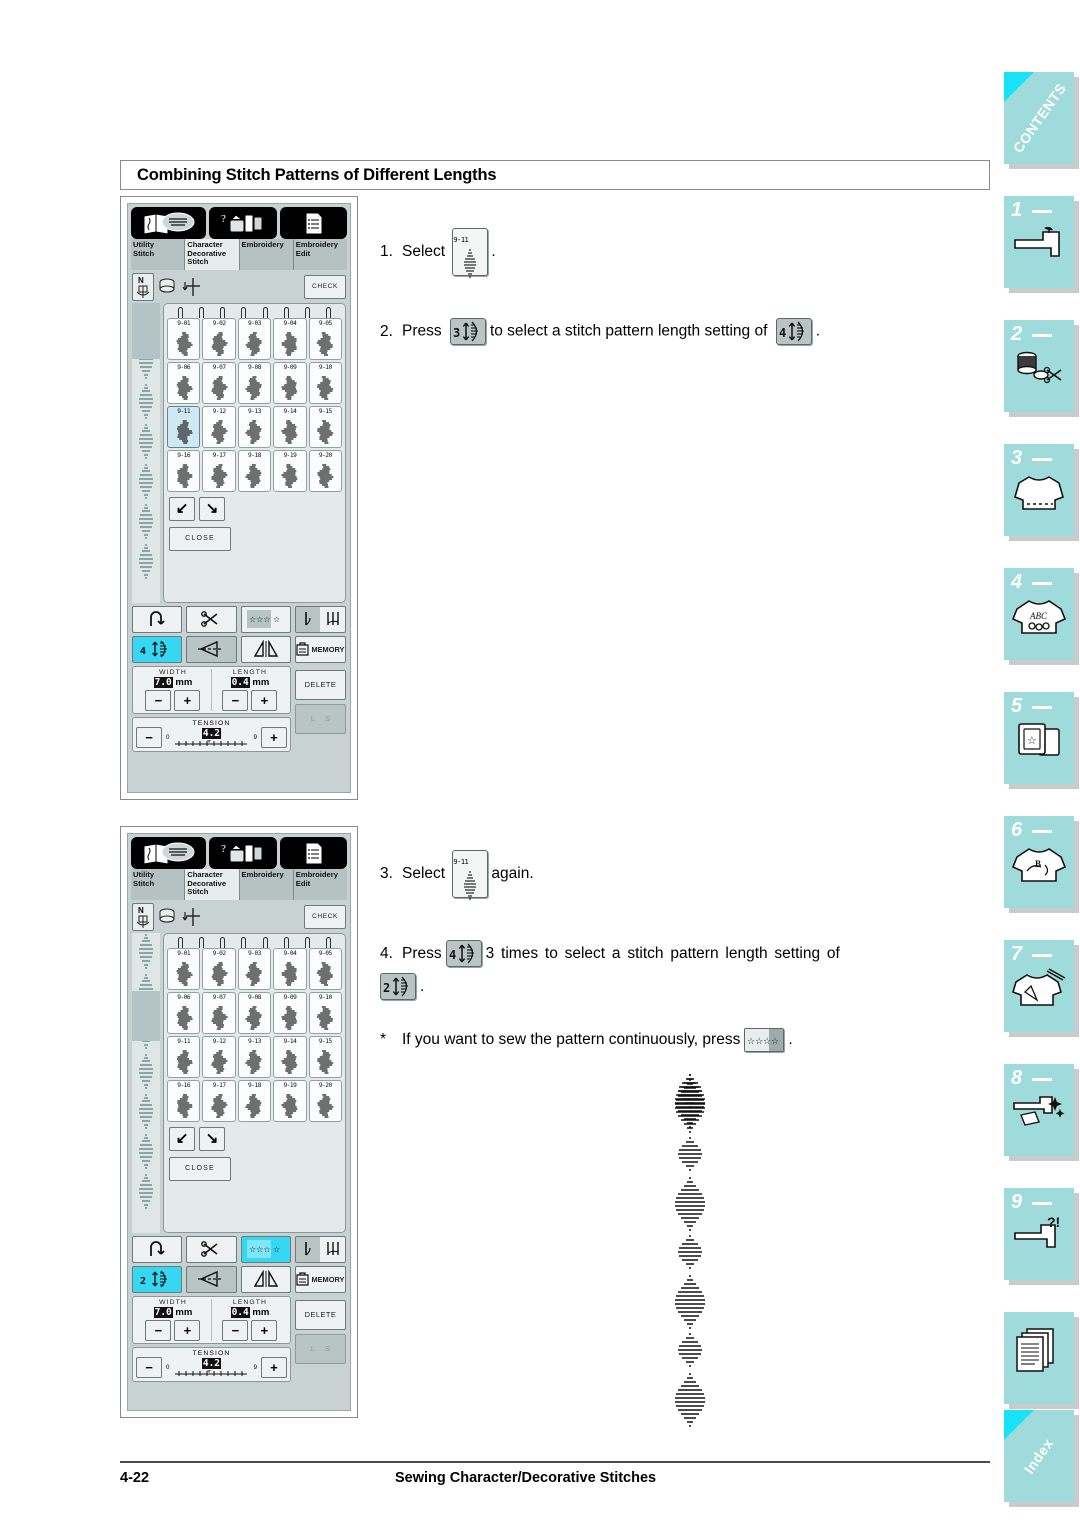  Describe the element at coordinates (764, 1040) in the screenshot. I see `continuous-sew-key: ☆☆☆ ☆` at that location.